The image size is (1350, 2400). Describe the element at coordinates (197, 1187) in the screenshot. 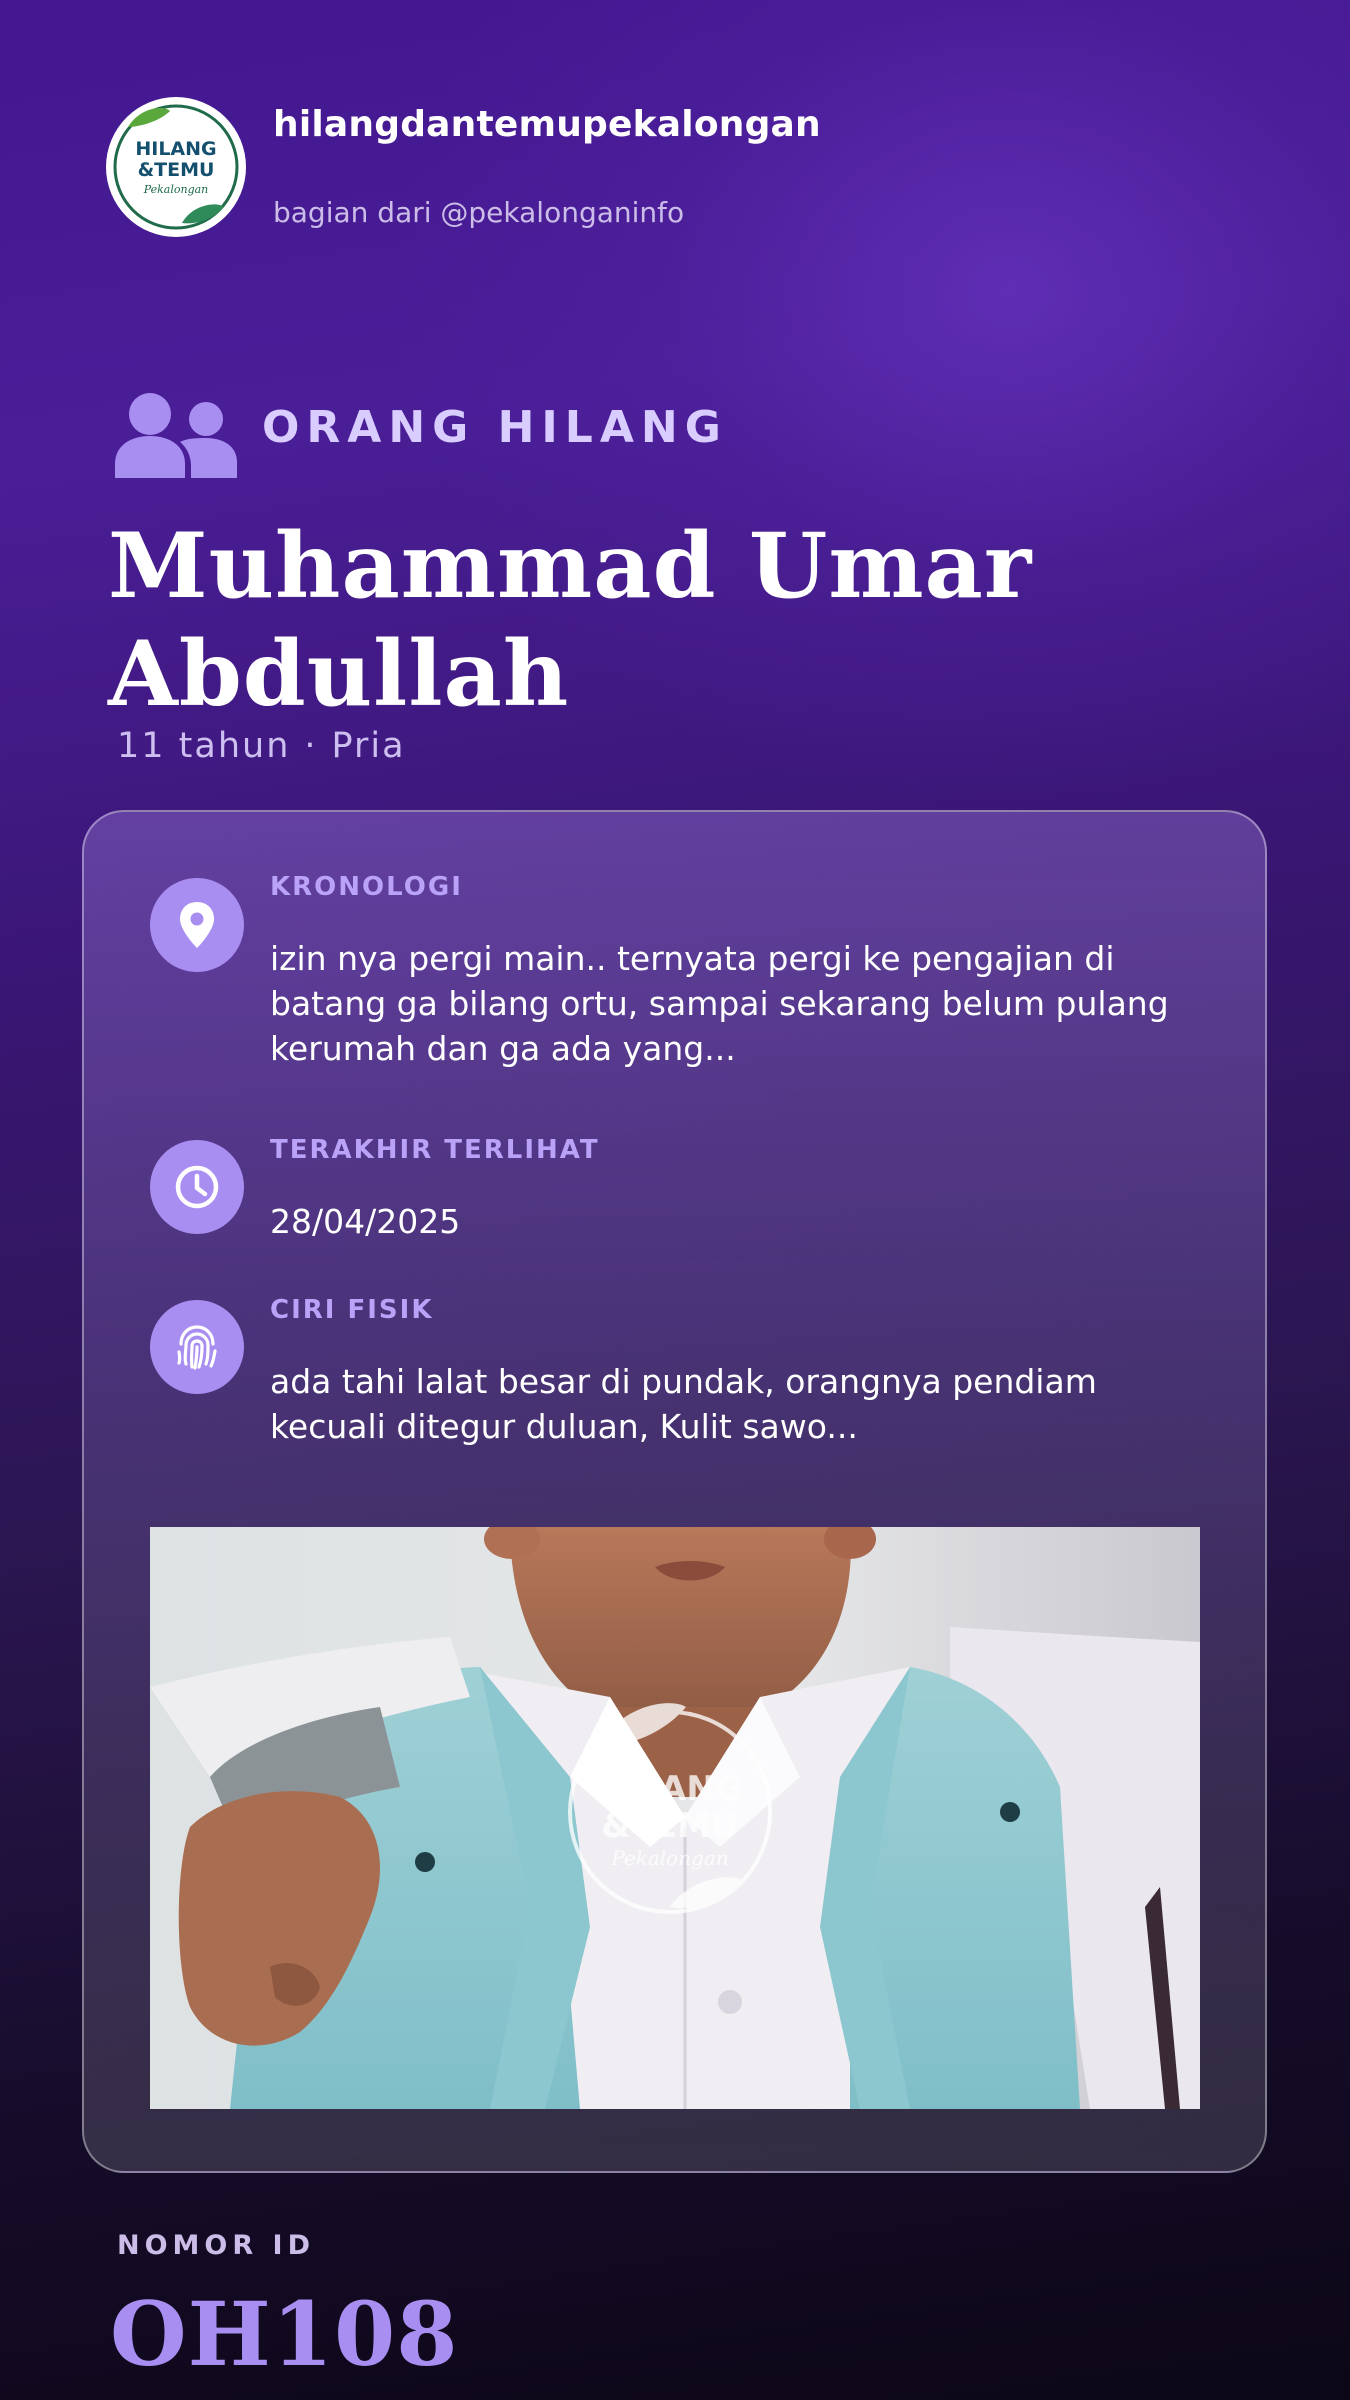

I see `clock-icon` at that location.